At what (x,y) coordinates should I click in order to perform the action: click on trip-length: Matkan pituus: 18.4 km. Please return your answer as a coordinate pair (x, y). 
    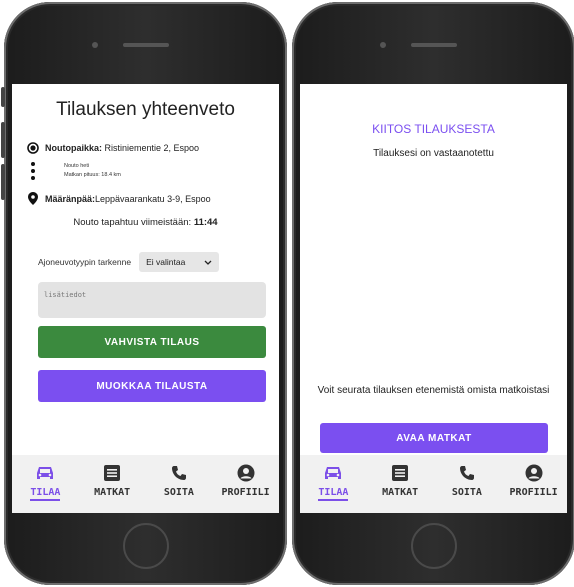
    Looking at the image, I should click on (92, 175).